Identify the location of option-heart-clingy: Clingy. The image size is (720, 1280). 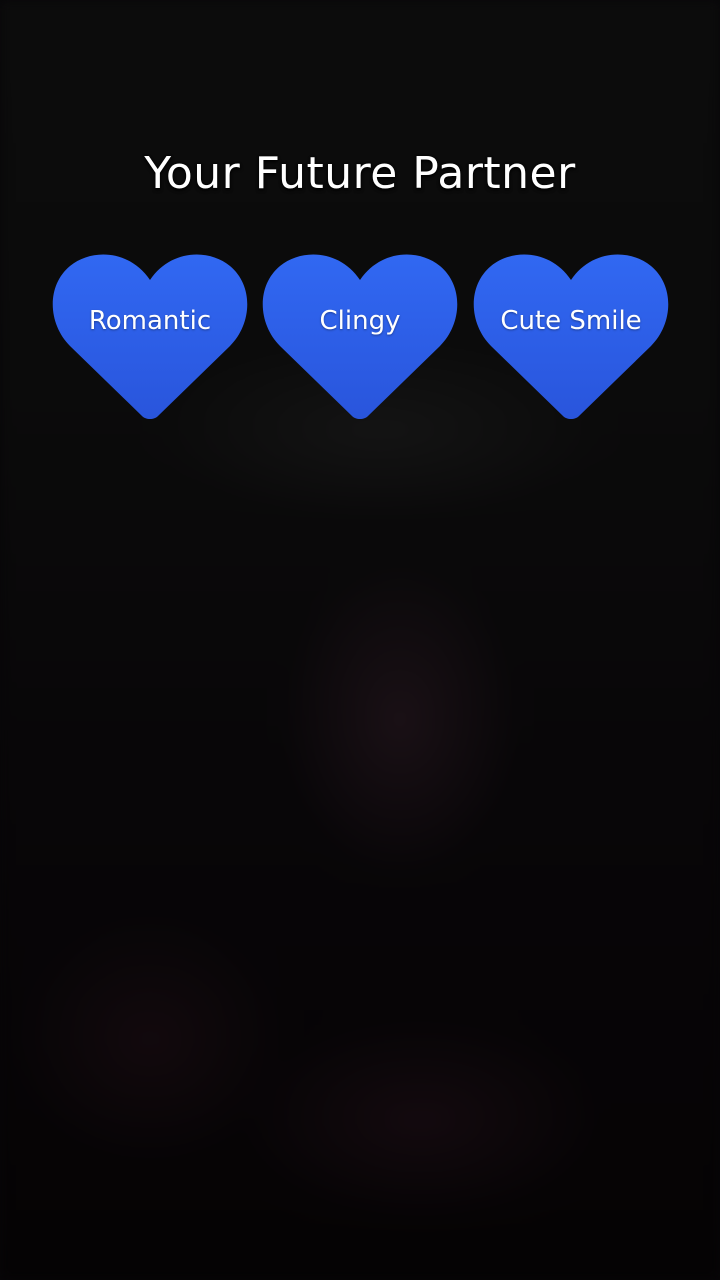
(360, 336).